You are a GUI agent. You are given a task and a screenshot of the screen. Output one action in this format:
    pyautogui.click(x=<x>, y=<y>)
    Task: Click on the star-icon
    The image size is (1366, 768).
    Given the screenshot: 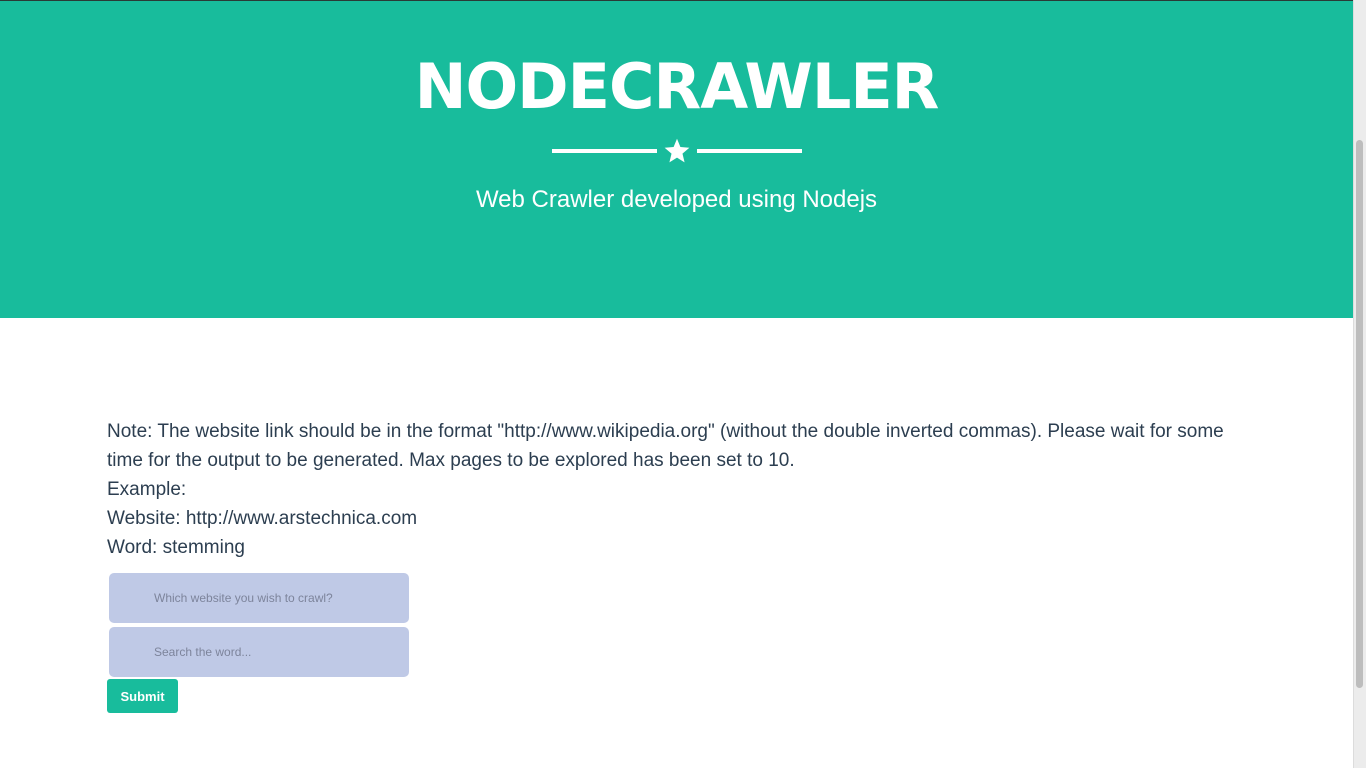 What is the action you would take?
    pyautogui.click(x=677, y=150)
    